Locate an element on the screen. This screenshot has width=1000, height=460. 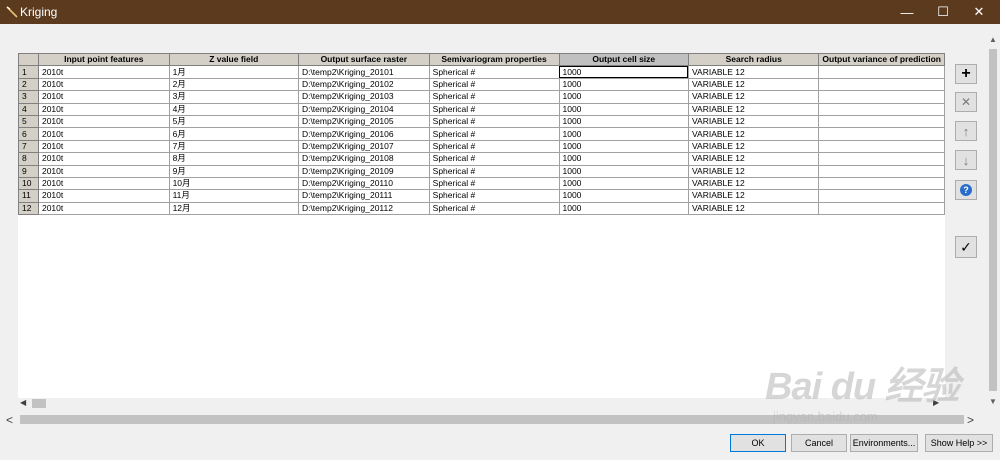
cell-z-value: 4月 is located at coordinates (233, 109).